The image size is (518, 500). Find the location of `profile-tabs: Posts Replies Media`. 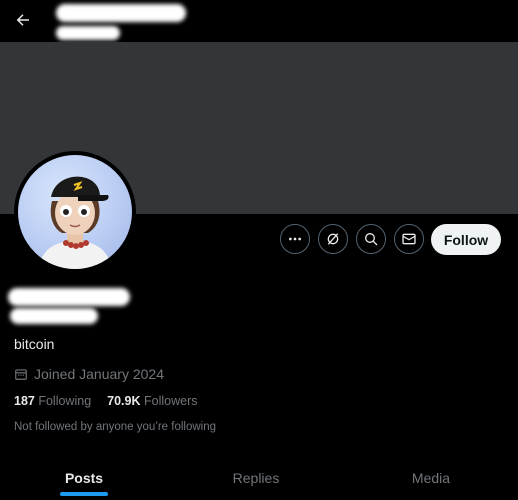

profile-tabs: Posts Replies Media is located at coordinates (259, 478).